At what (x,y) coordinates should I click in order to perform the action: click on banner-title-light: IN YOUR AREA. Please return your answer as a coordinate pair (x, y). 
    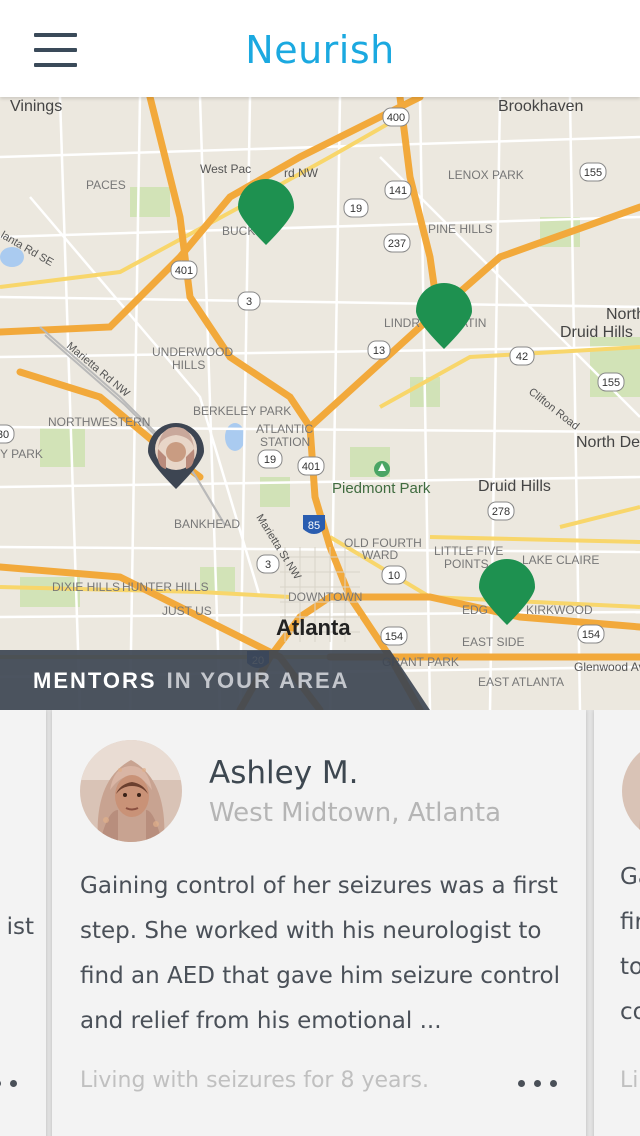
    Looking at the image, I should click on (258, 680).